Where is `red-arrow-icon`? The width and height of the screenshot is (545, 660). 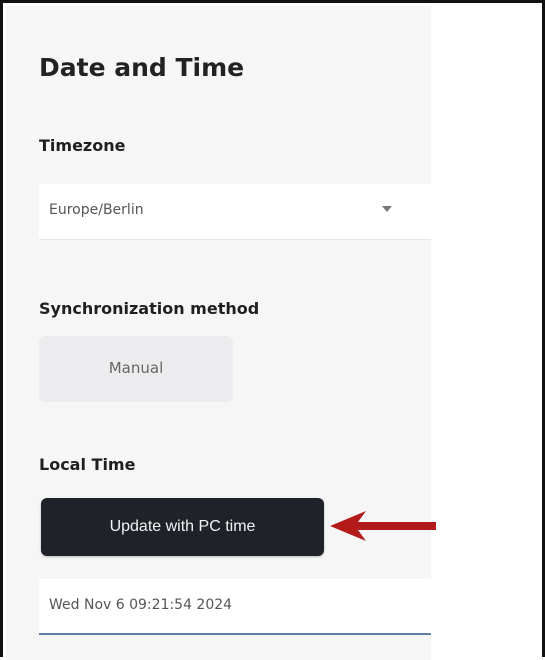
red-arrow-icon is located at coordinates (383, 526).